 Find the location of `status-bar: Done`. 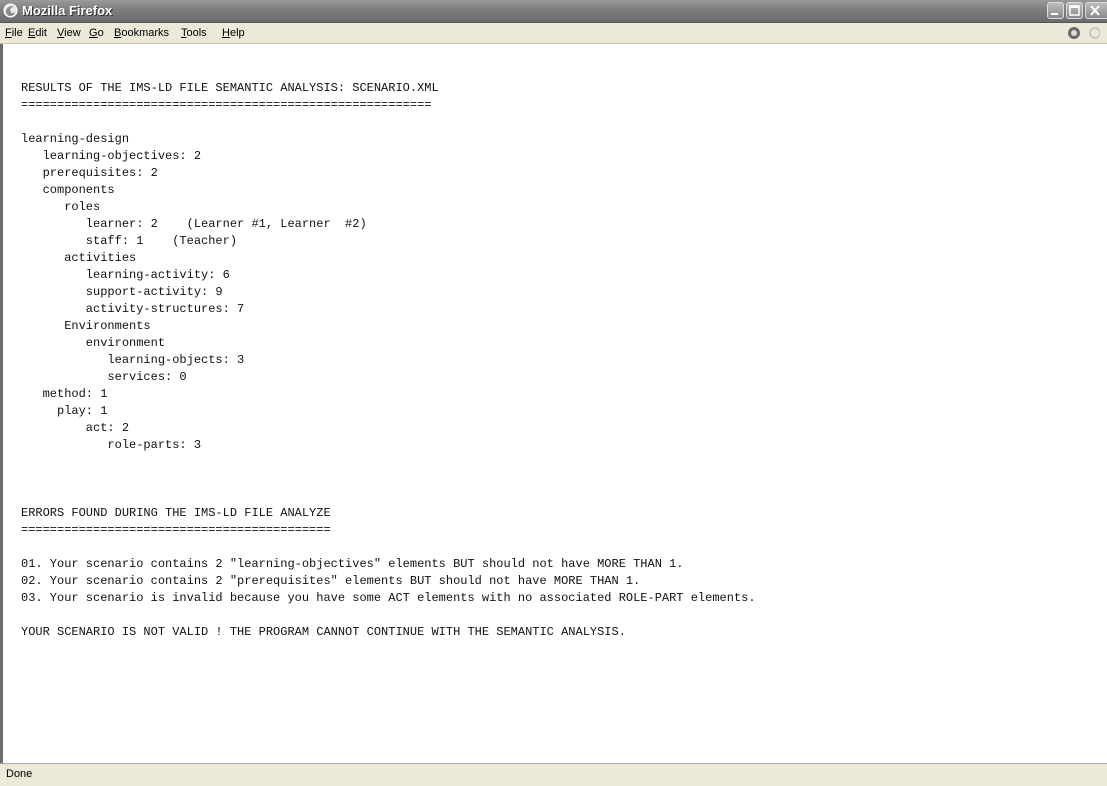

status-bar: Done is located at coordinates (553, 774).